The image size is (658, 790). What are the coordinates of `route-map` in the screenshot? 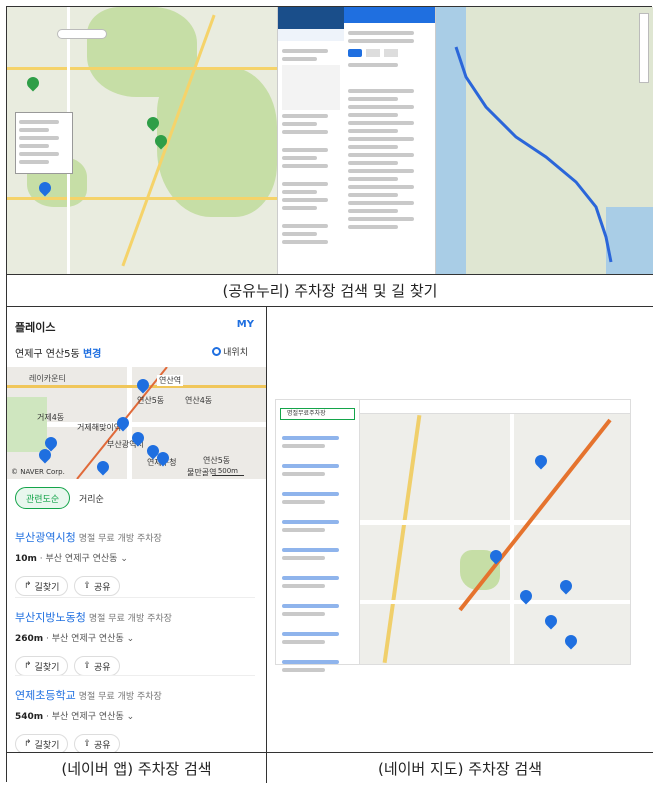 It's located at (544, 140).